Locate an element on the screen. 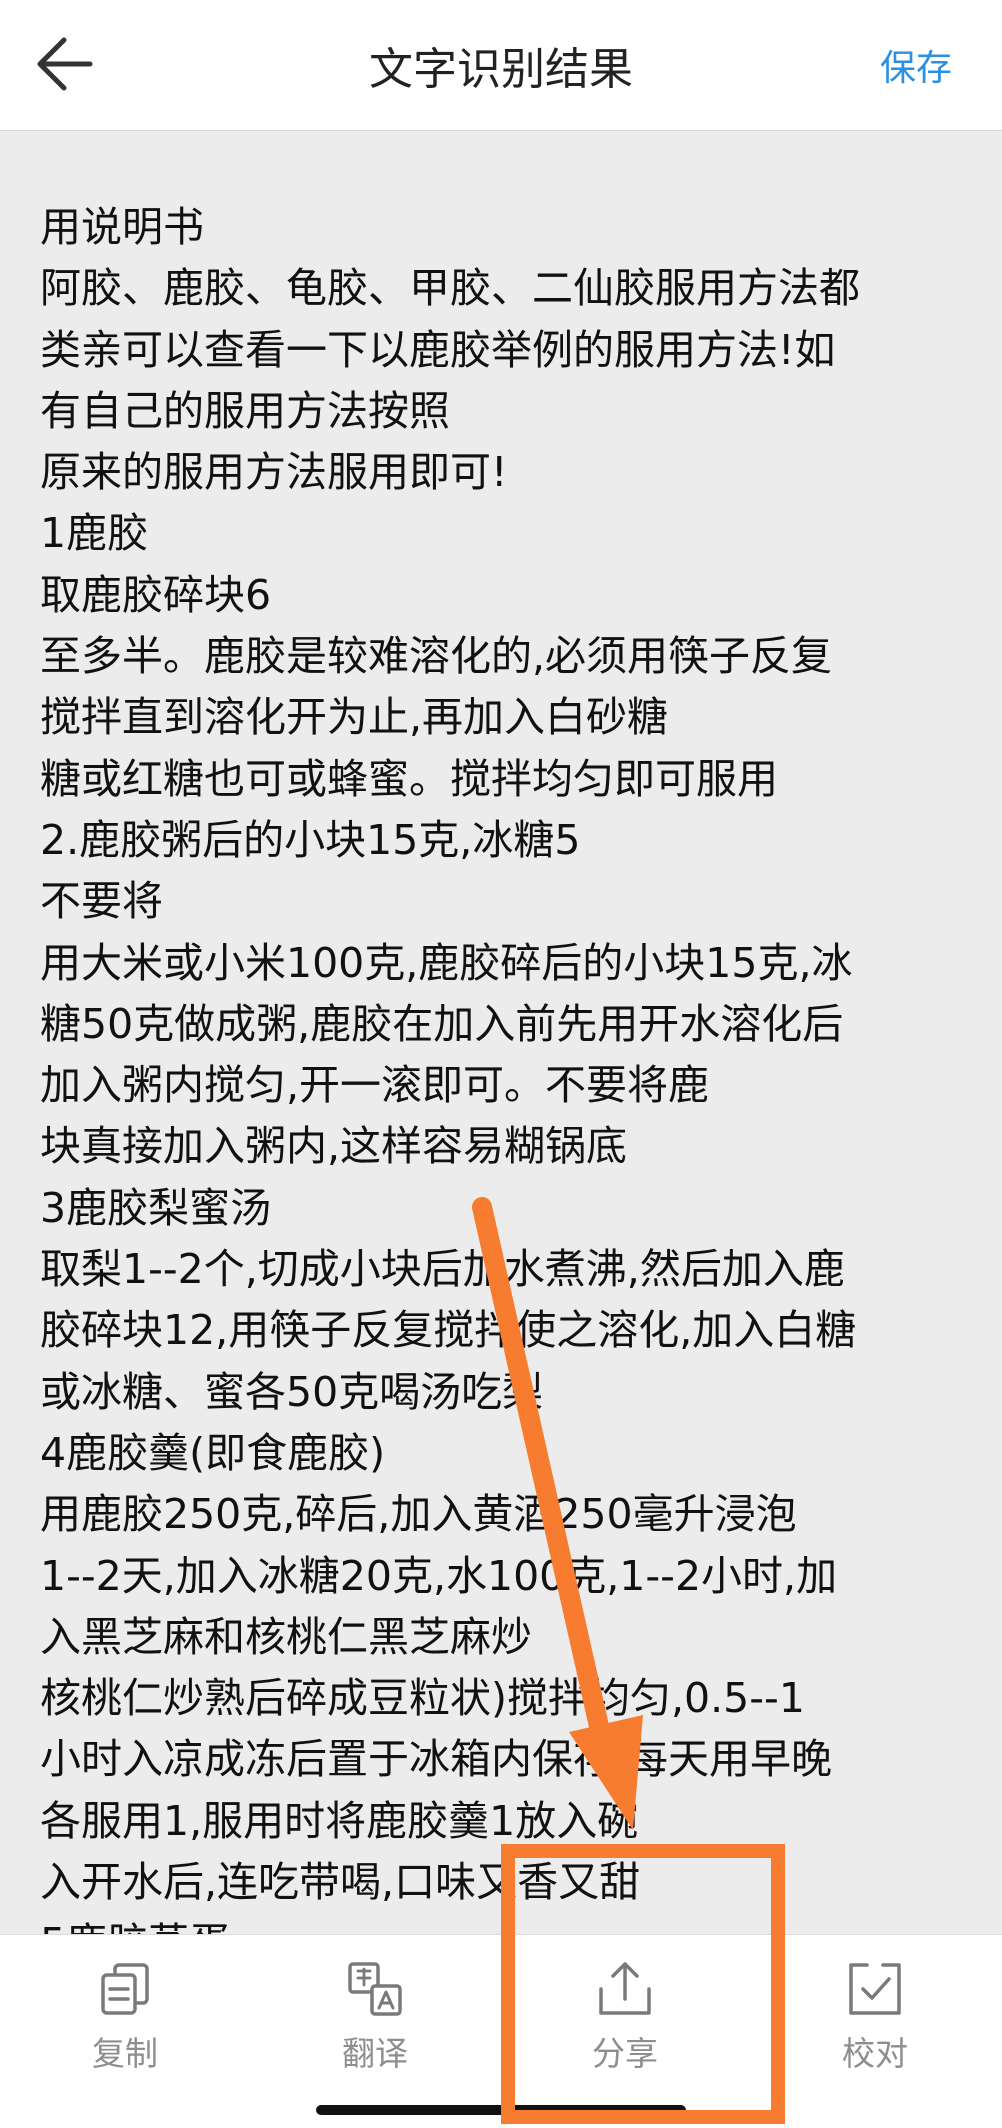  text-line: 小时入凉成冻后置于冰箱内保存,每天用早晚 is located at coordinates (436, 1759).